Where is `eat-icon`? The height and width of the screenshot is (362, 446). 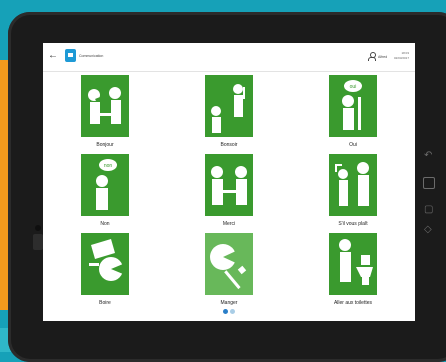 eat-icon is located at coordinates (229, 264).